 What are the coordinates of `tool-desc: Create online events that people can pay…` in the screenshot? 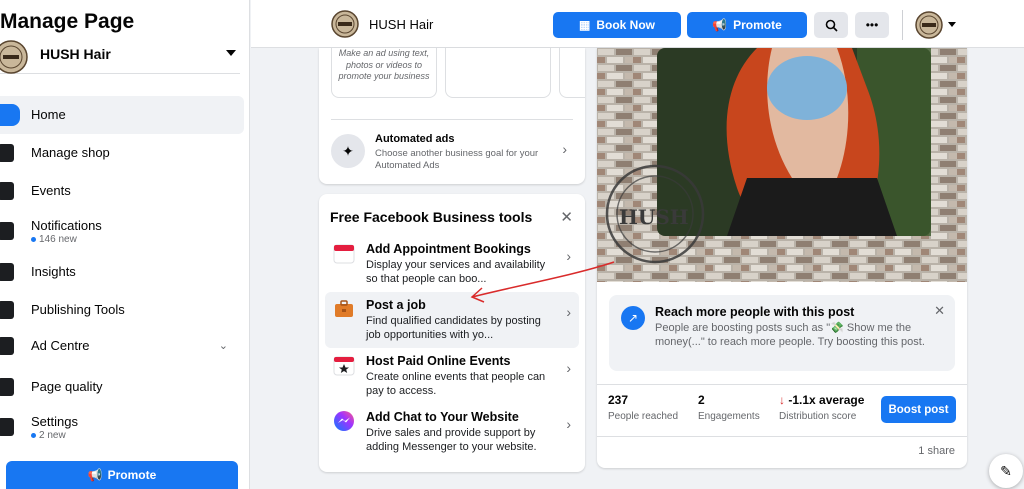 It's located at (456, 384).